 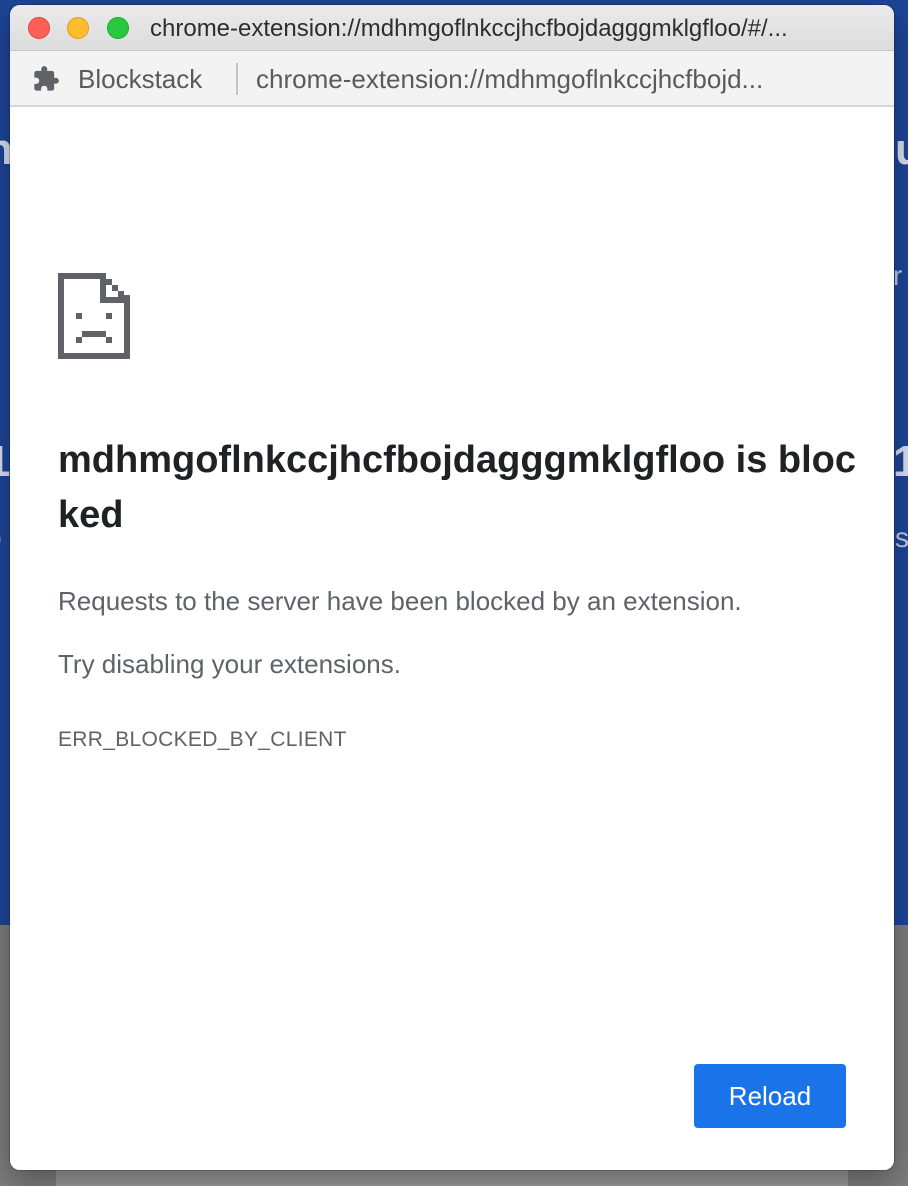 I want to click on maximize-window-button, so click(x=118, y=28).